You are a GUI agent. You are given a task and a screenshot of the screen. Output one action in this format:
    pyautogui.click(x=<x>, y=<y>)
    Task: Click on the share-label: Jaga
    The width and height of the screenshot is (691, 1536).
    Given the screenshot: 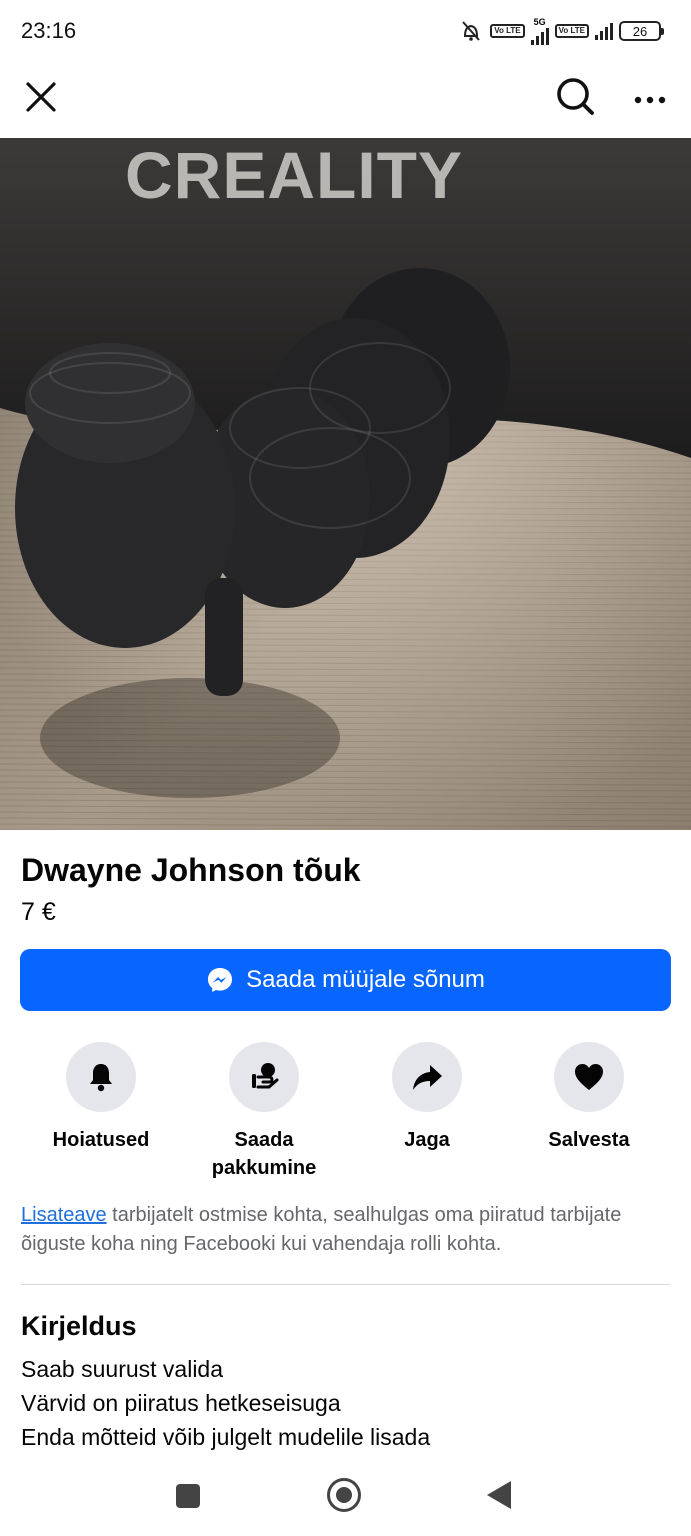 What is the action you would take?
    pyautogui.click(x=427, y=1140)
    